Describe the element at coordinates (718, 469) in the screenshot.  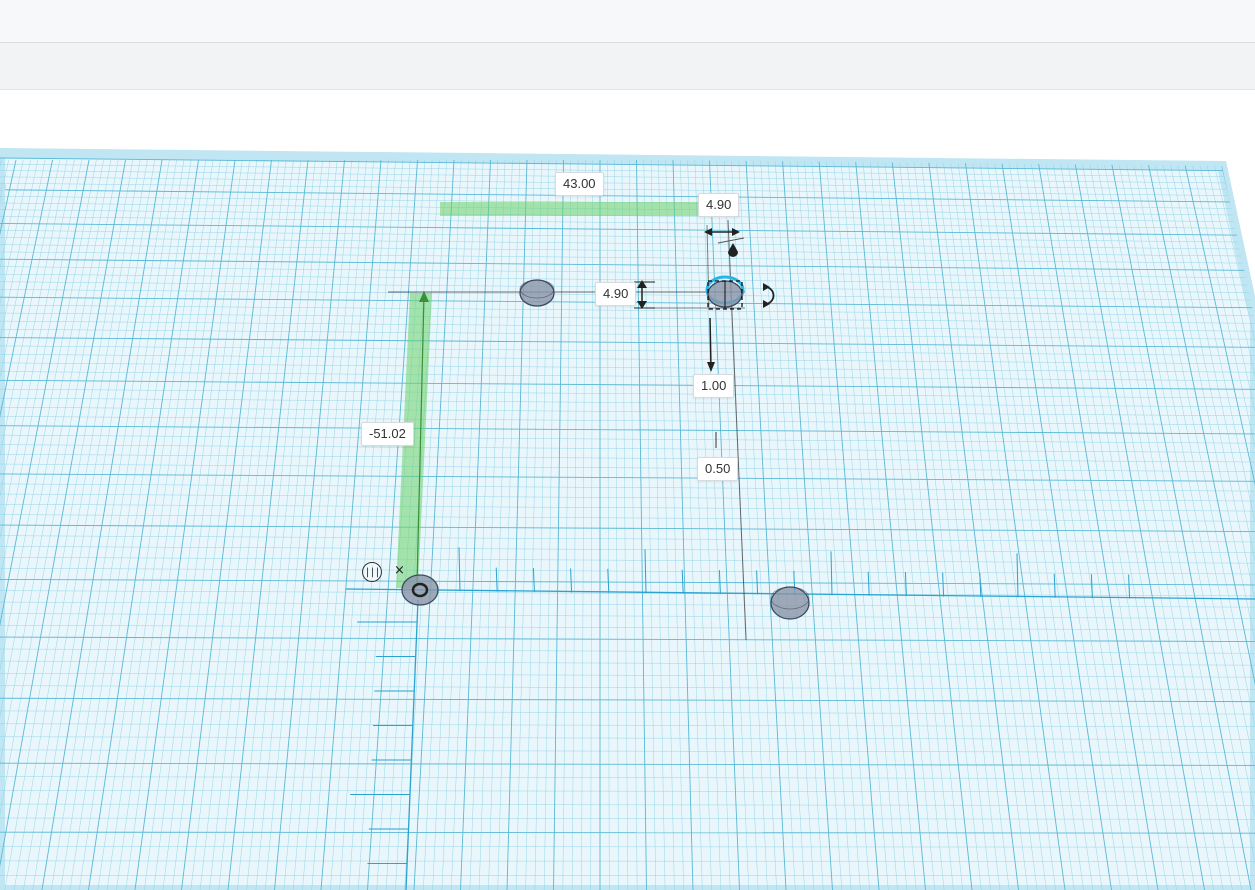
I see `elevation-value-input: 0.50` at that location.